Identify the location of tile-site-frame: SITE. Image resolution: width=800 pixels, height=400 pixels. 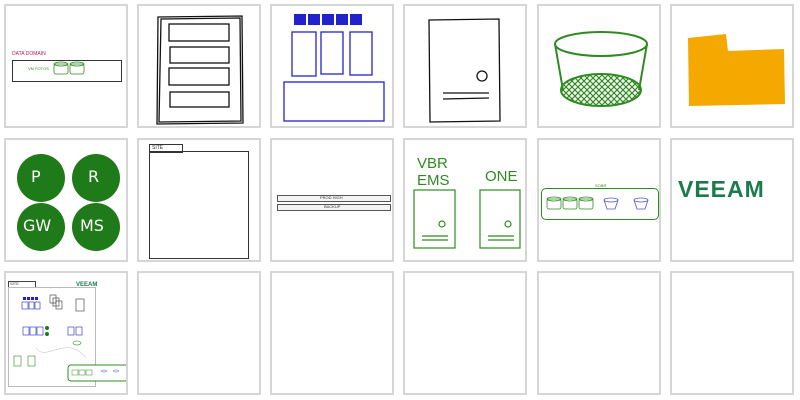
(199, 200).